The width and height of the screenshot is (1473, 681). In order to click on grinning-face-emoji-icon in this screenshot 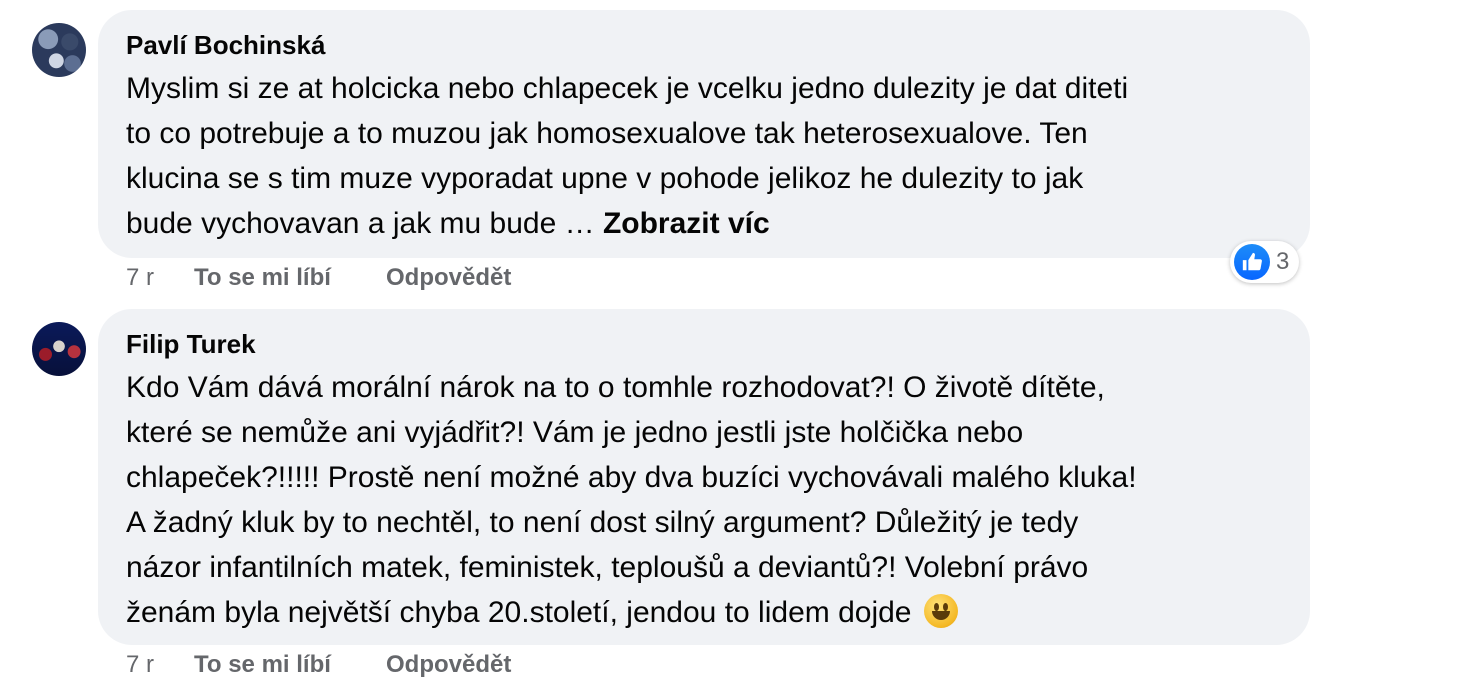, I will do `click(940, 611)`.